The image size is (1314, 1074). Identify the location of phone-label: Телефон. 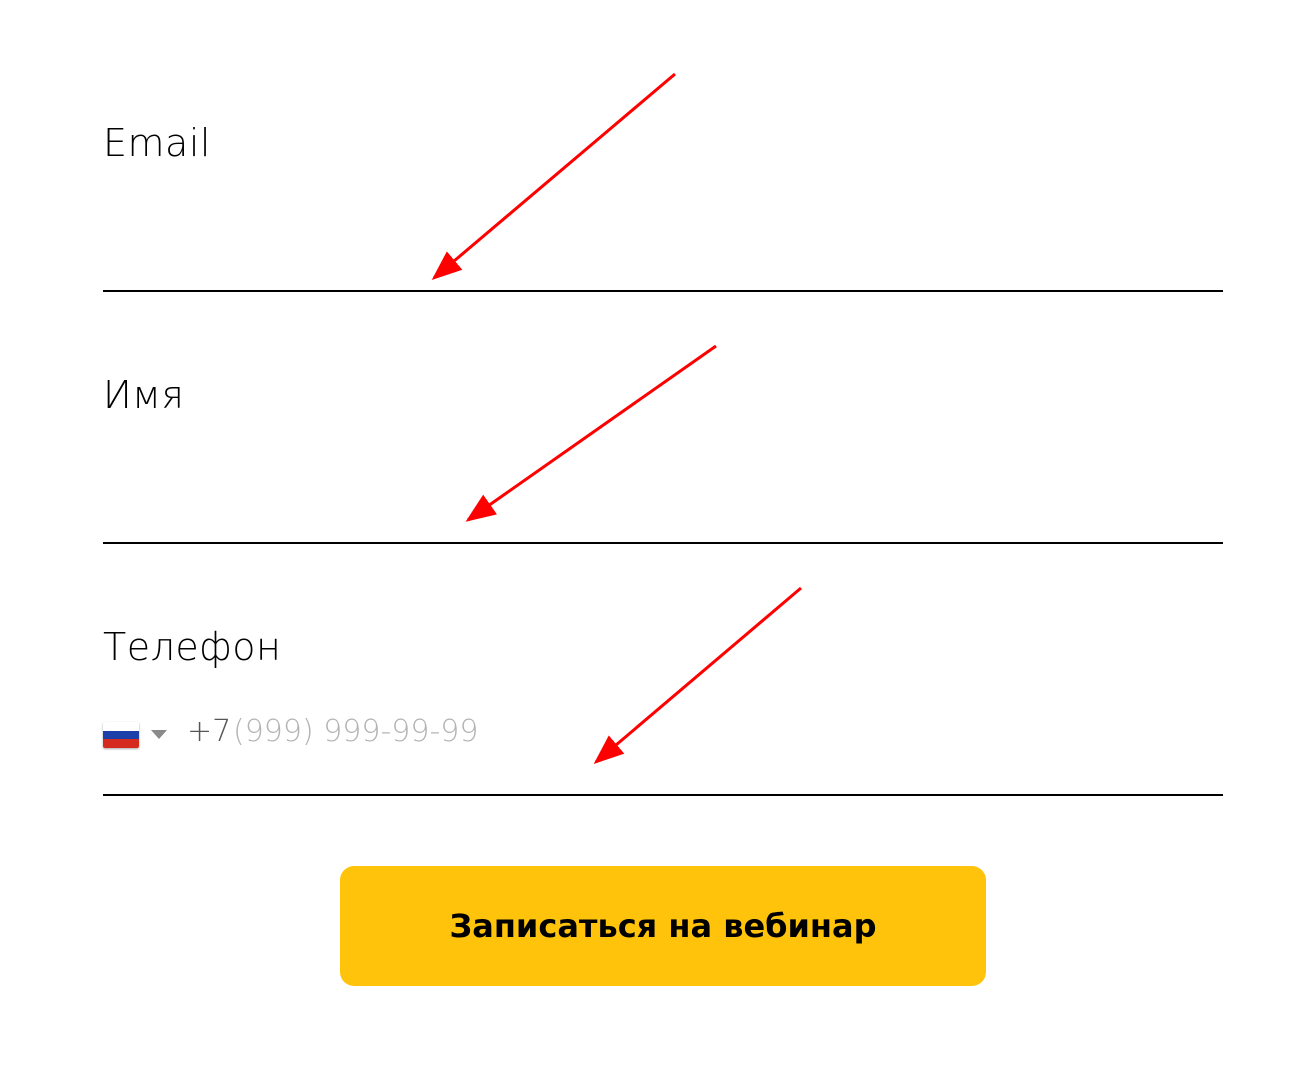
(192, 647).